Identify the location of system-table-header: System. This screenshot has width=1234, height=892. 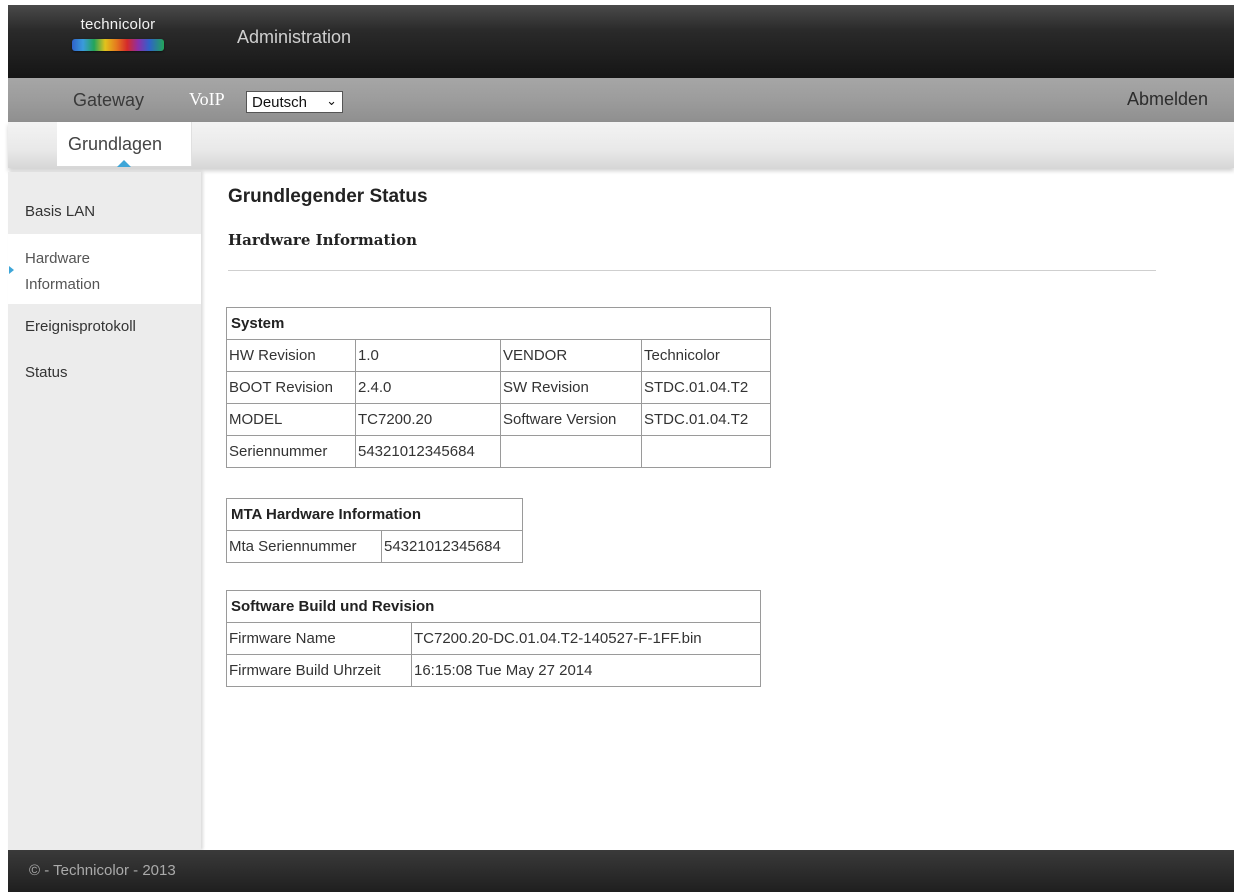
(498, 323).